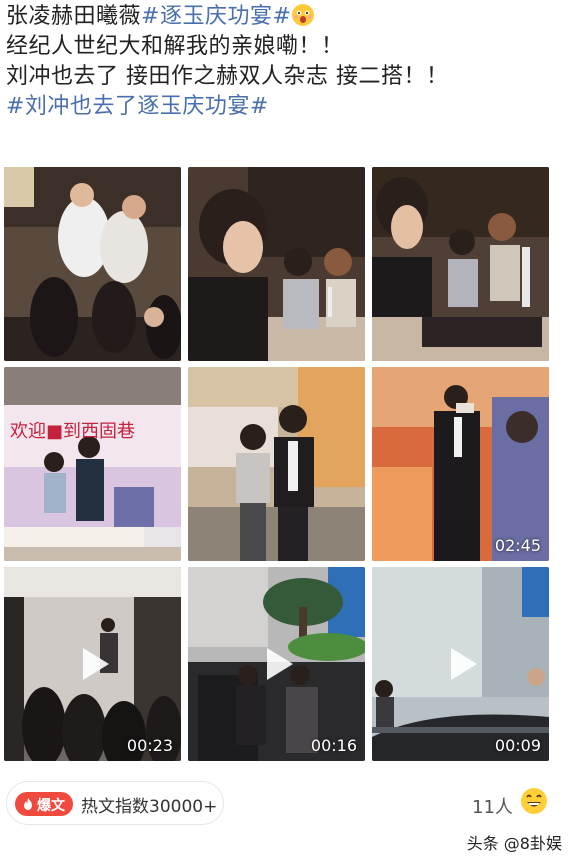 Image resolution: width=572 pixels, height=861 pixels. I want to click on banquet-wide-photo, so click(460, 264).